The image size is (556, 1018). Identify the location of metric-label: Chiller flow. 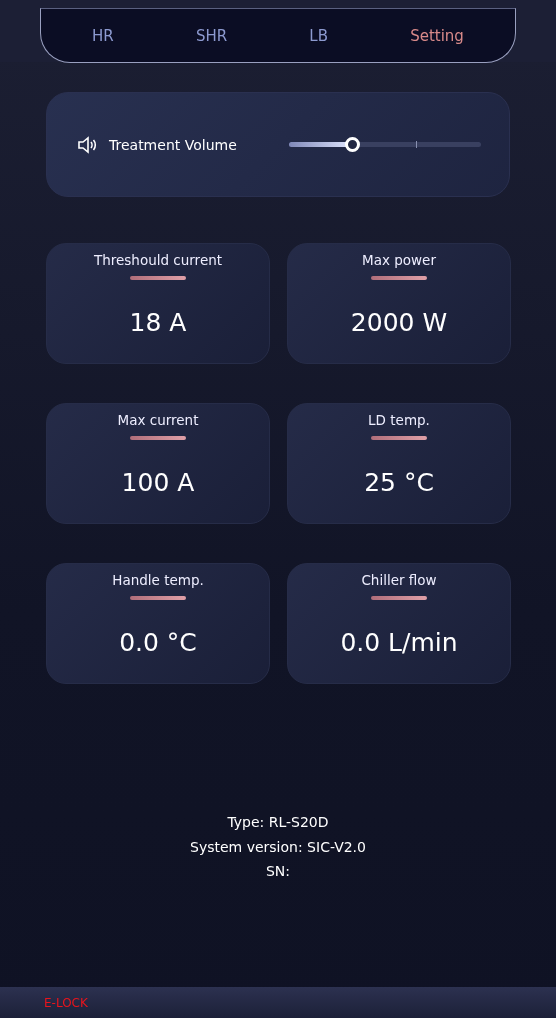
(399, 580).